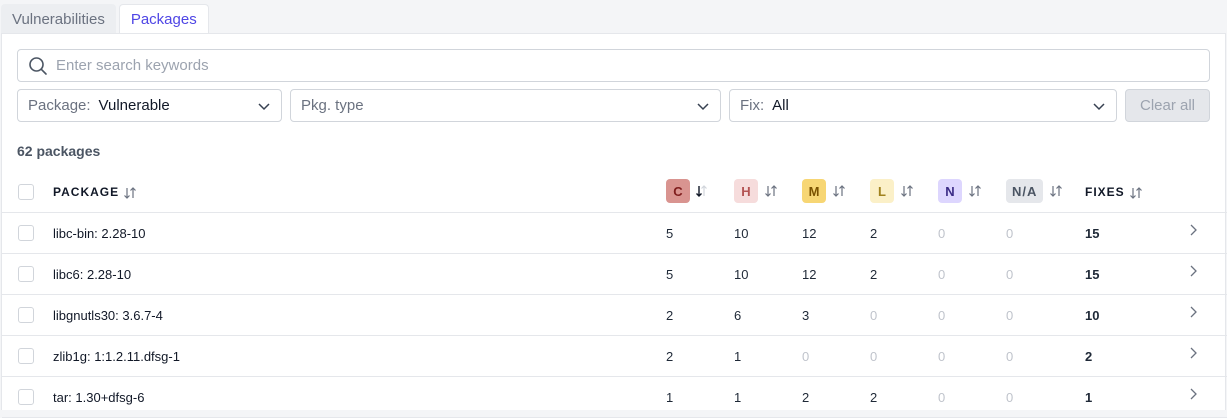 The width and height of the screenshot is (1227, 418). I want to click on column-header-package-label: PACKAGE, so click(86, 192).